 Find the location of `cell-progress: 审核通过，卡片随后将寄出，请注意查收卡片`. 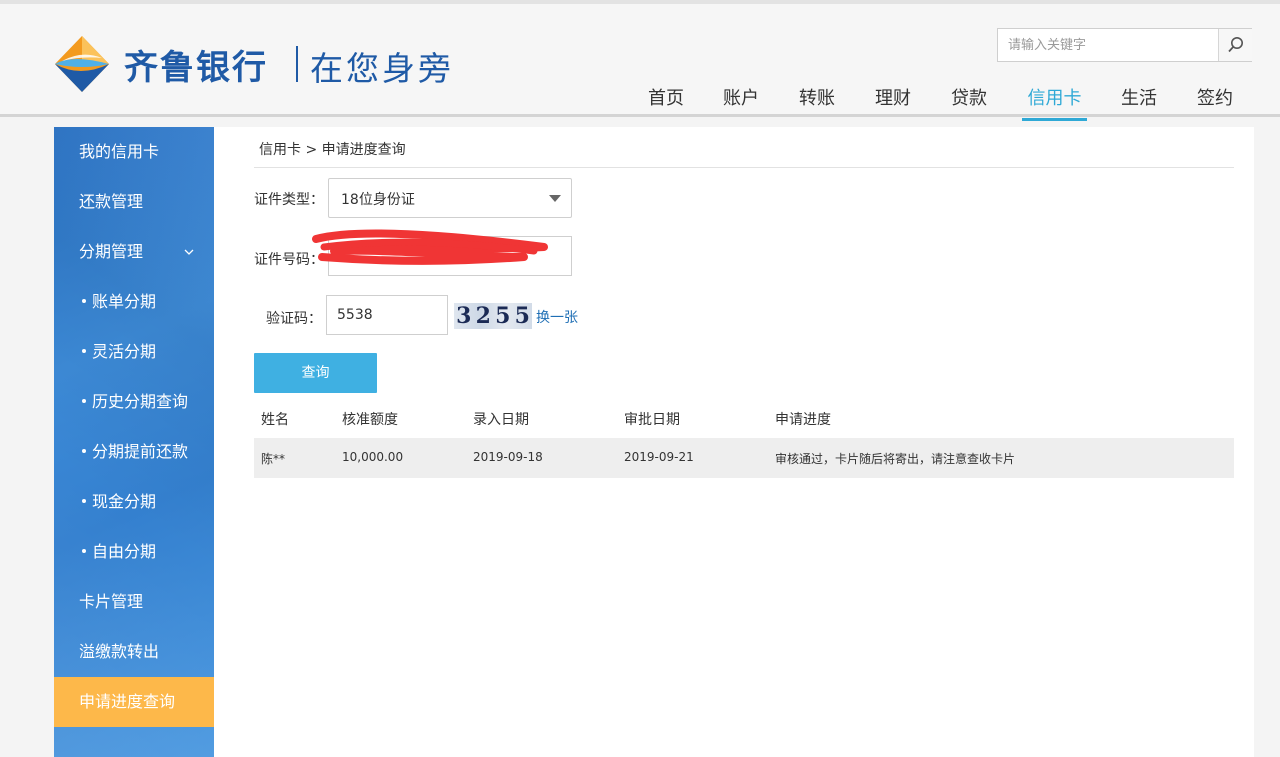

cell-progress: 审核通过，卡片随后将寄出，请注意查收卡片 is located at coordinates (895, 459).